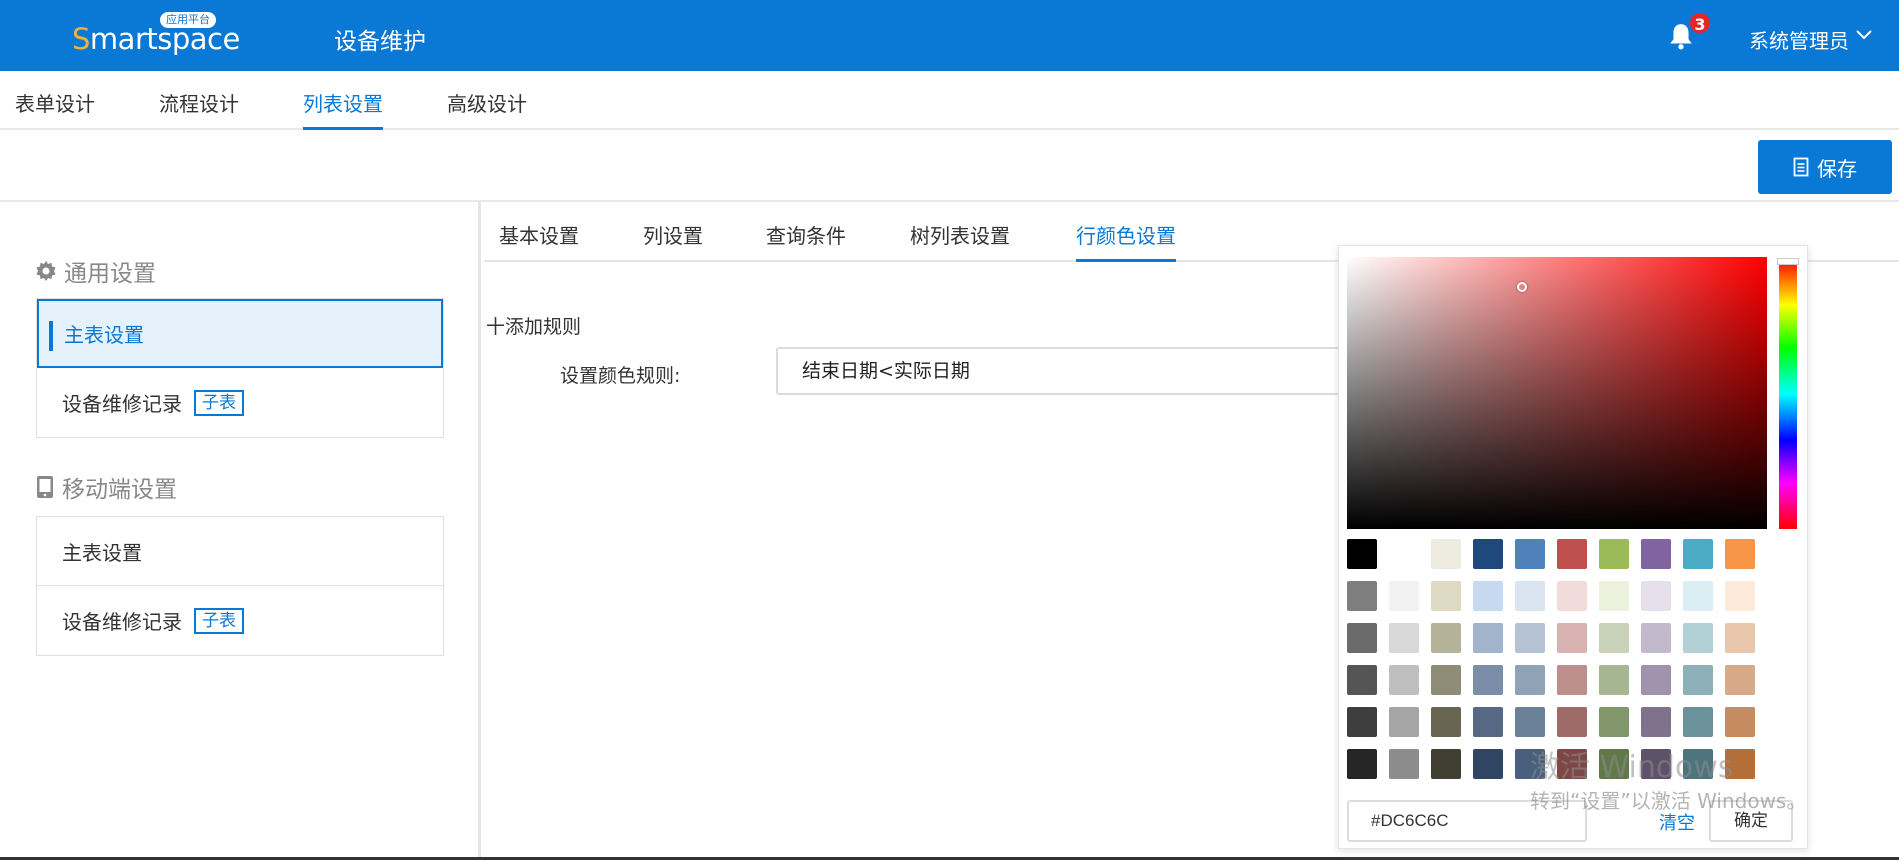  I want to click on add-rule-button: 十添加规则, so click(533, 325).